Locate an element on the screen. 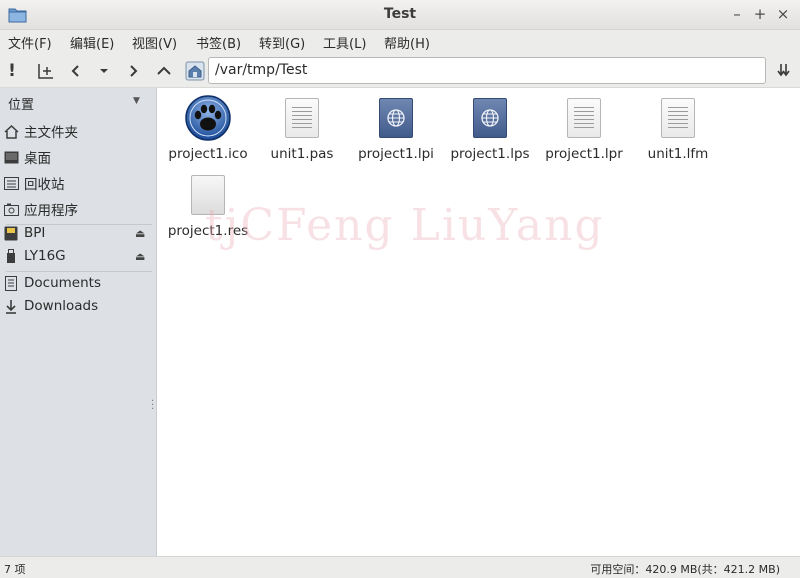 The width and height of the screenshot is (800, 578). paw-icon is located at coordinates (208, 118).